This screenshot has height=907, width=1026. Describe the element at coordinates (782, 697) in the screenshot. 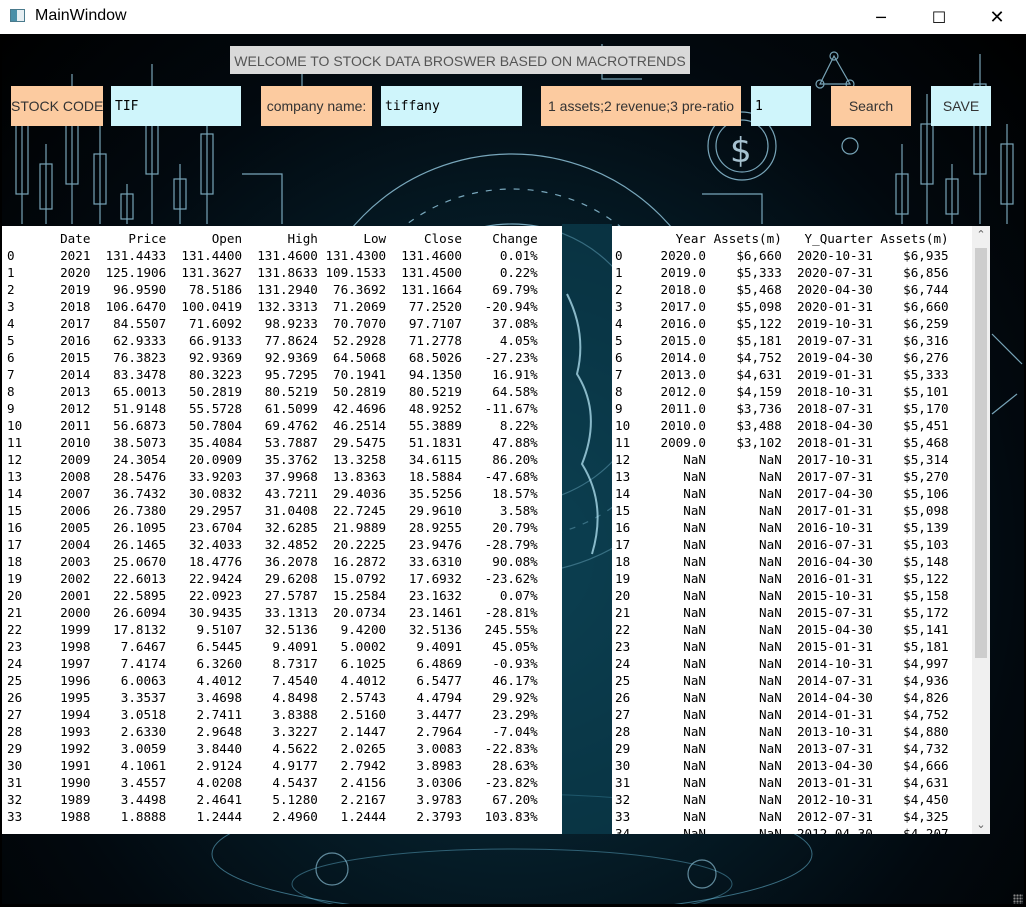

I see `assets-table-row: 26 NaN NaN 2014-04-30 $4,826` at that location.